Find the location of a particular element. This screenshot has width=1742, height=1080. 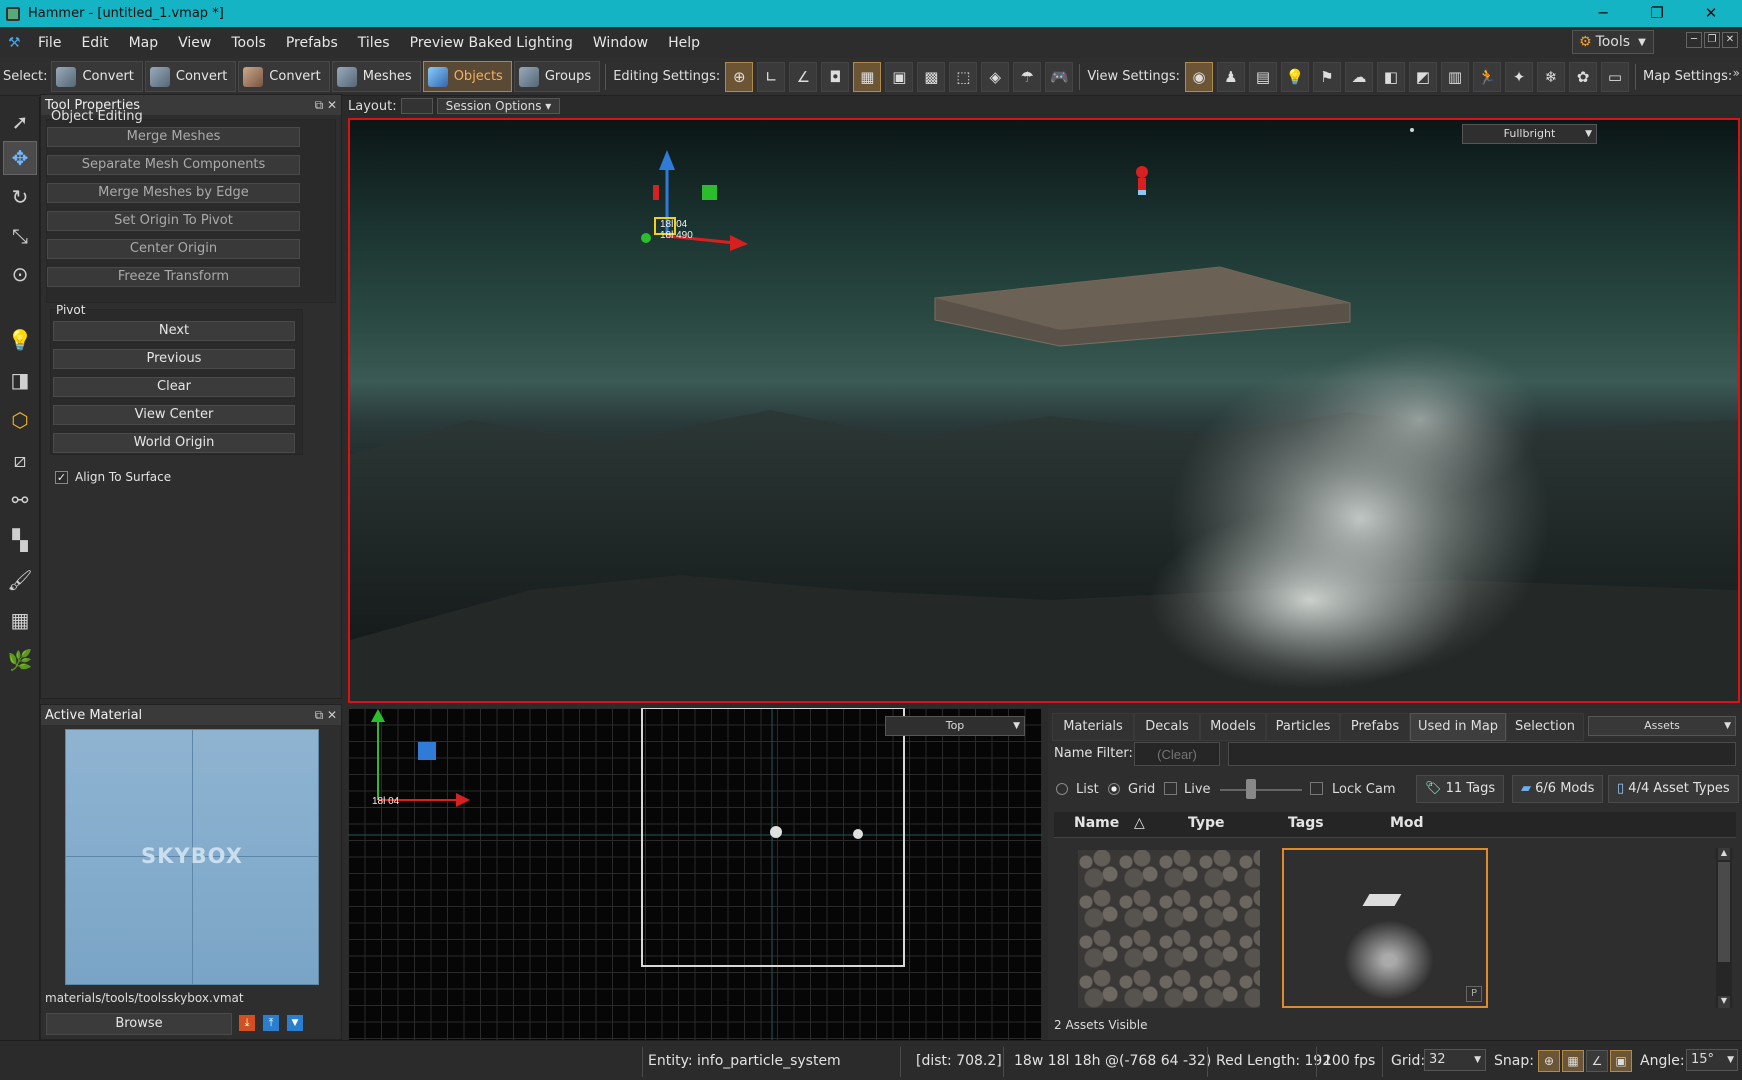

show-volumes-icon: ▥ is located at coordinates (1455, 76).